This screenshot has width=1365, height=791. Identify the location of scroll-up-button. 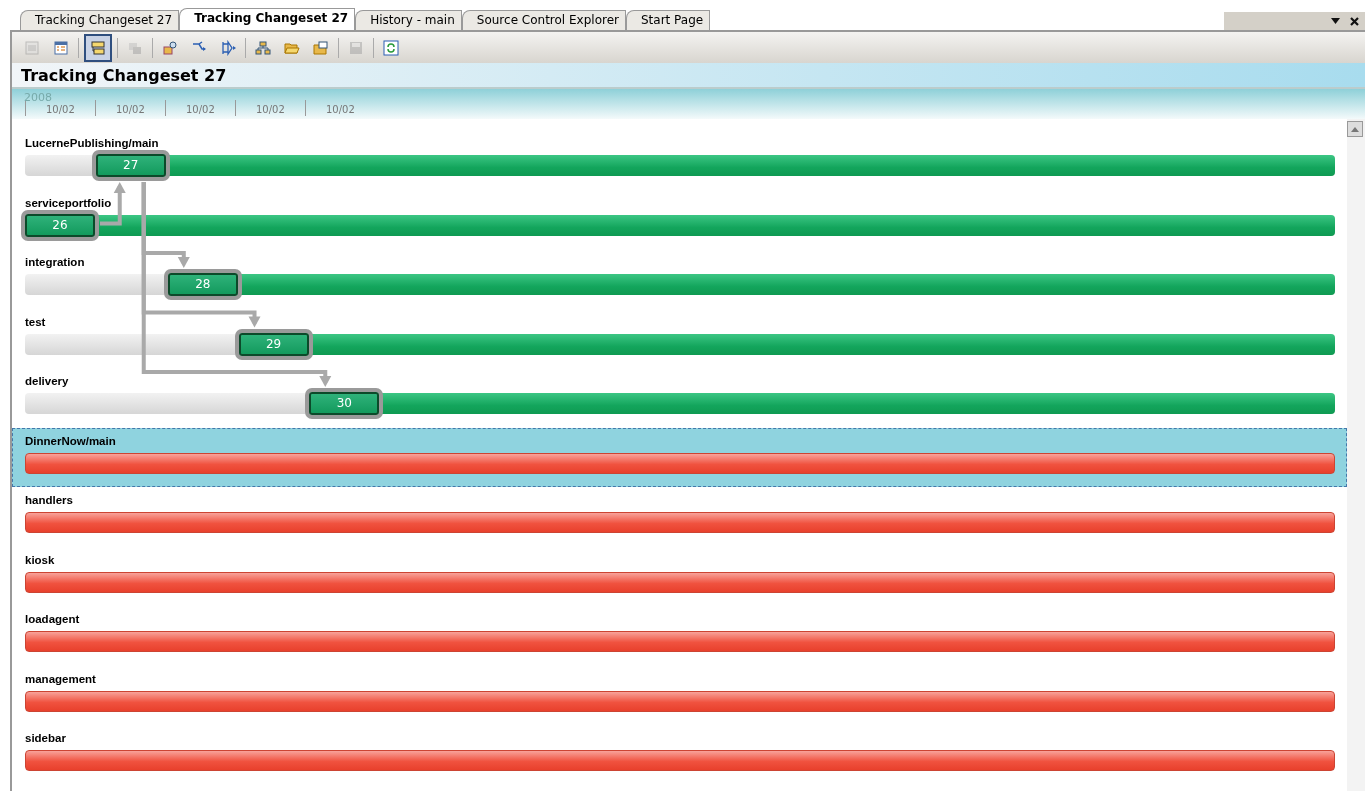
(1355, 129).